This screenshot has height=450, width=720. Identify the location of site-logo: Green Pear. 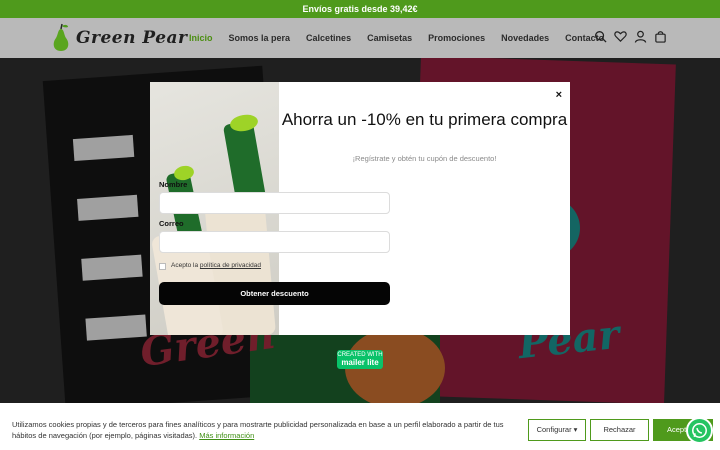
(119, 38).